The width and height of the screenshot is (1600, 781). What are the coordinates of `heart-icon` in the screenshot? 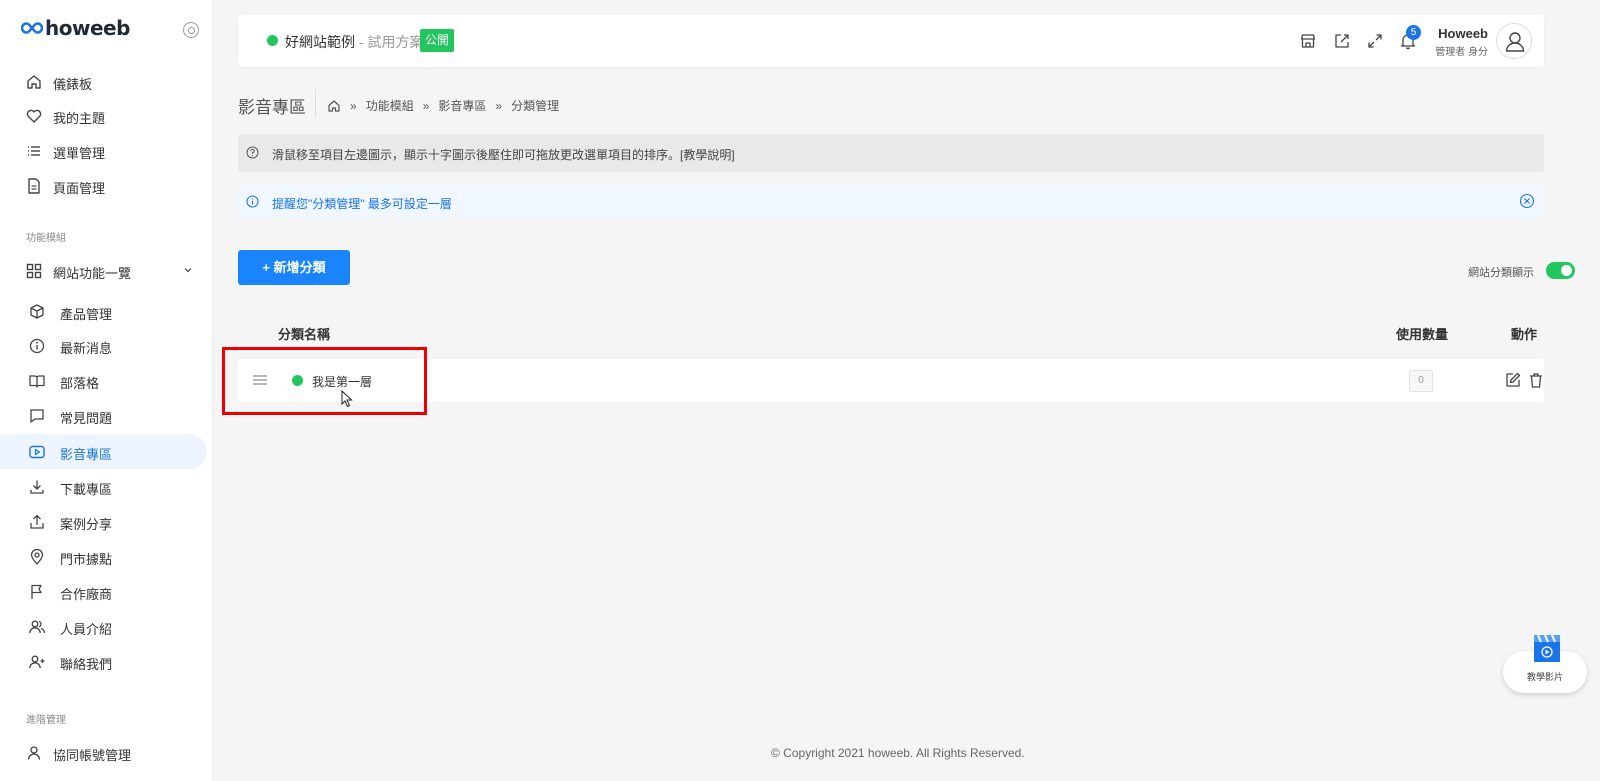 It's located at (34, 116).